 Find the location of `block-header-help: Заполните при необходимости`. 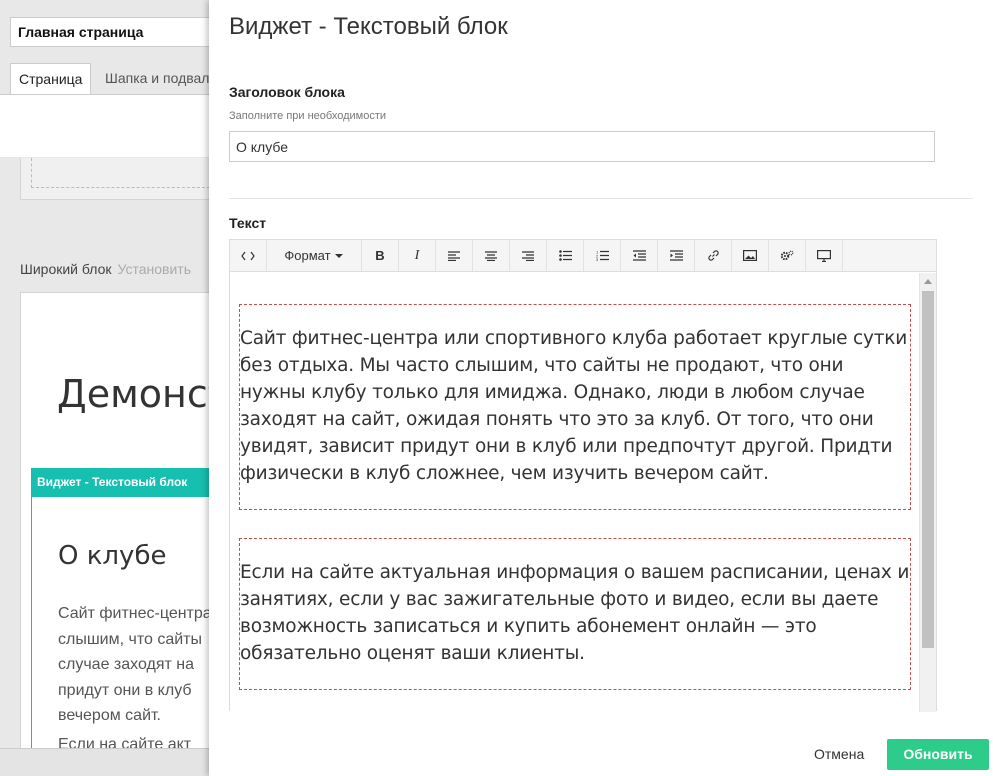

block-header-help: Заполните при необходимости is located at coordinates (308, 116).